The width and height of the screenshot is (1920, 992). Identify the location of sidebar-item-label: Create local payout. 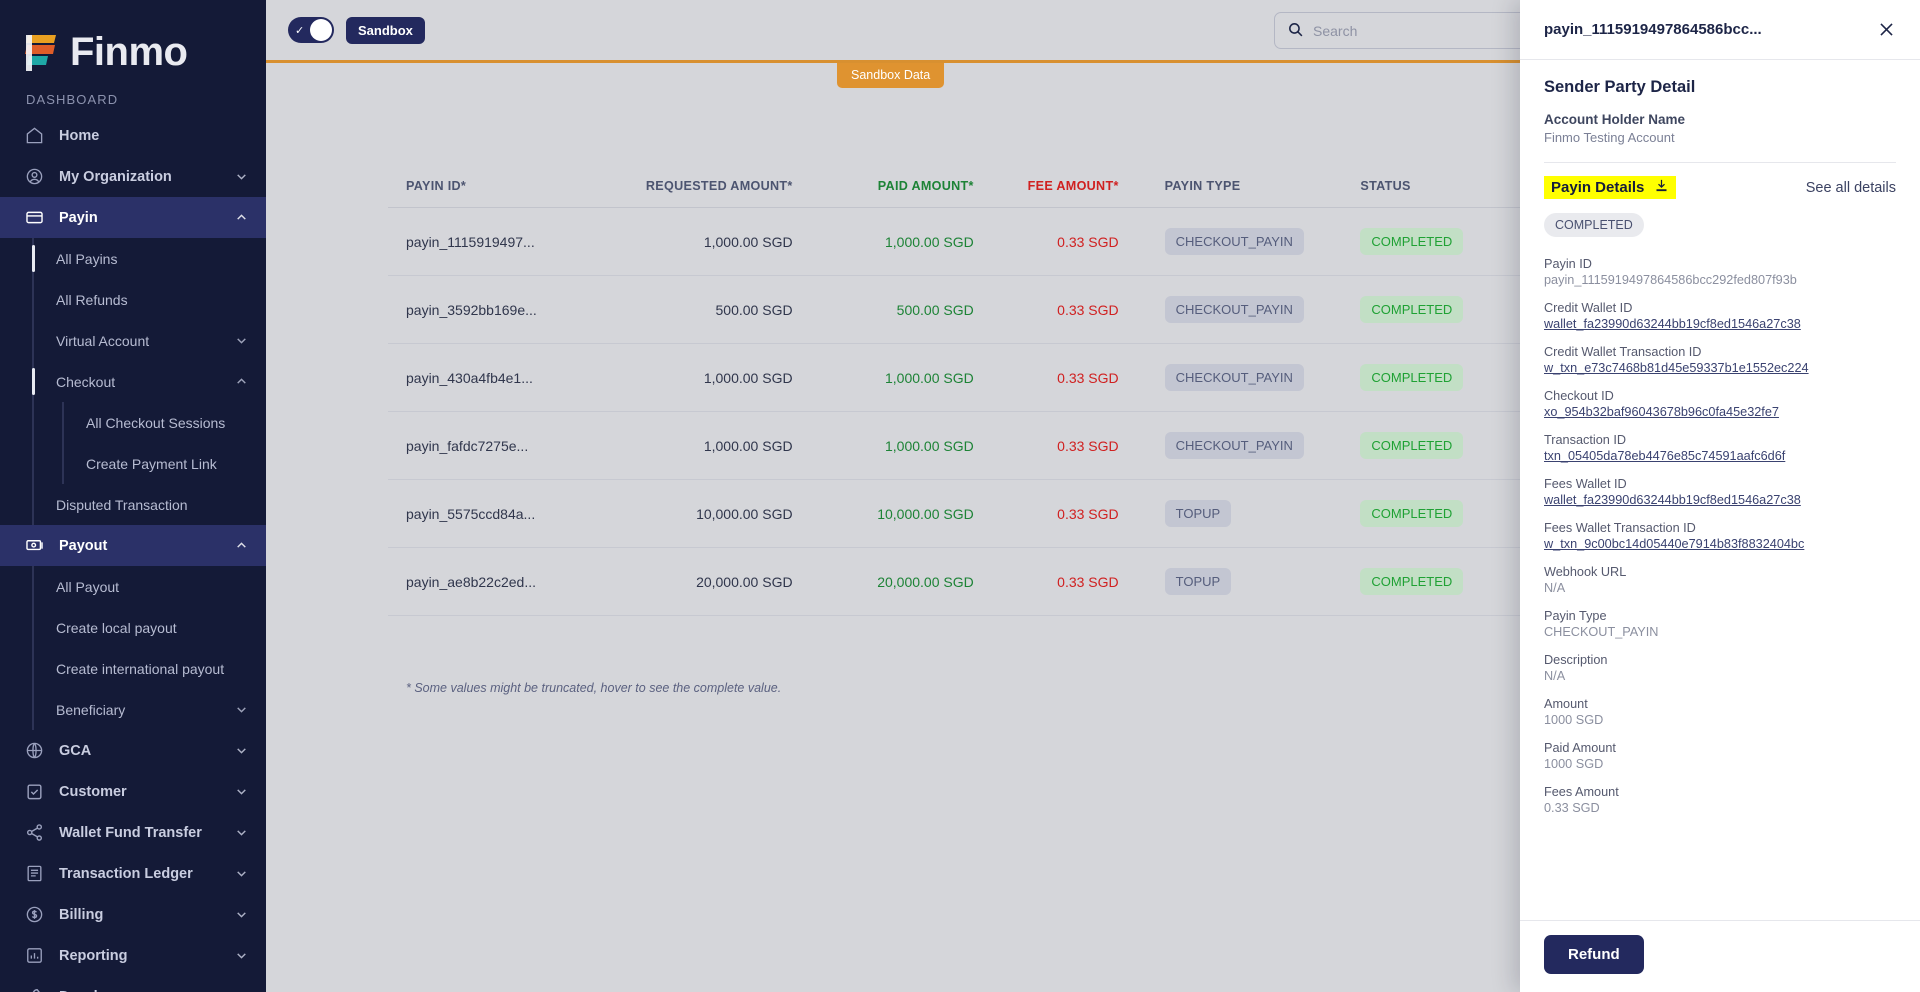
(116, 627).